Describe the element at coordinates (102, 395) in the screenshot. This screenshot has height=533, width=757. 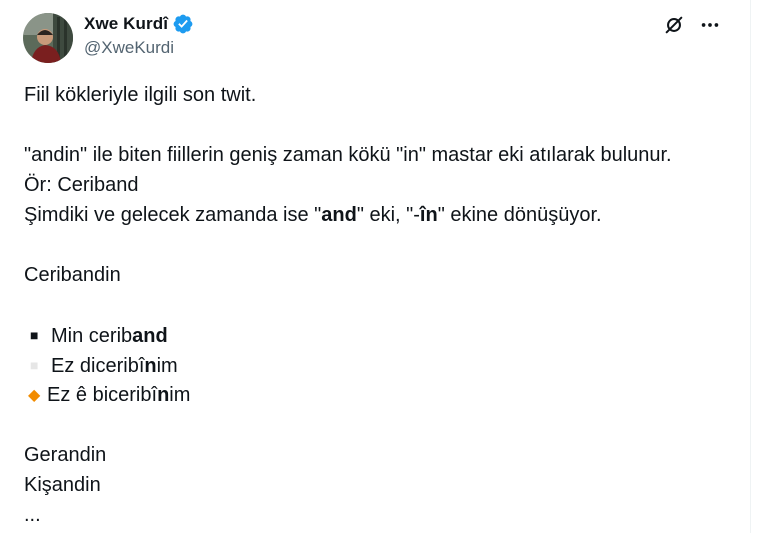
I see `text-fragment: Ez ê biceribî` at that location.